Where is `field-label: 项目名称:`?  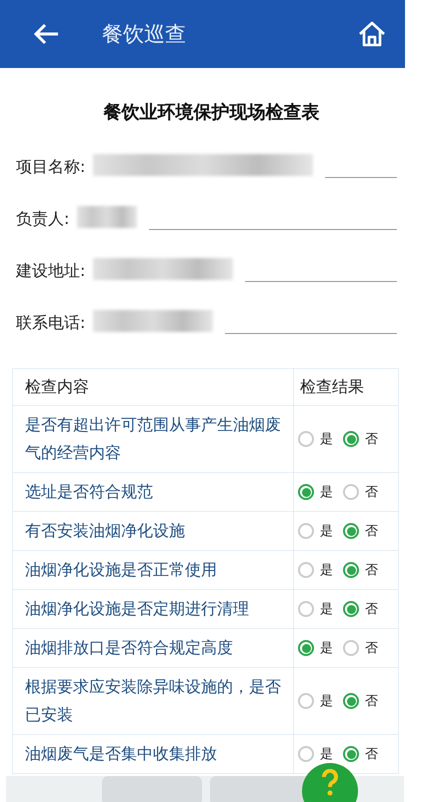 field-label: 项目名称: is located at coordinates (51, 167).